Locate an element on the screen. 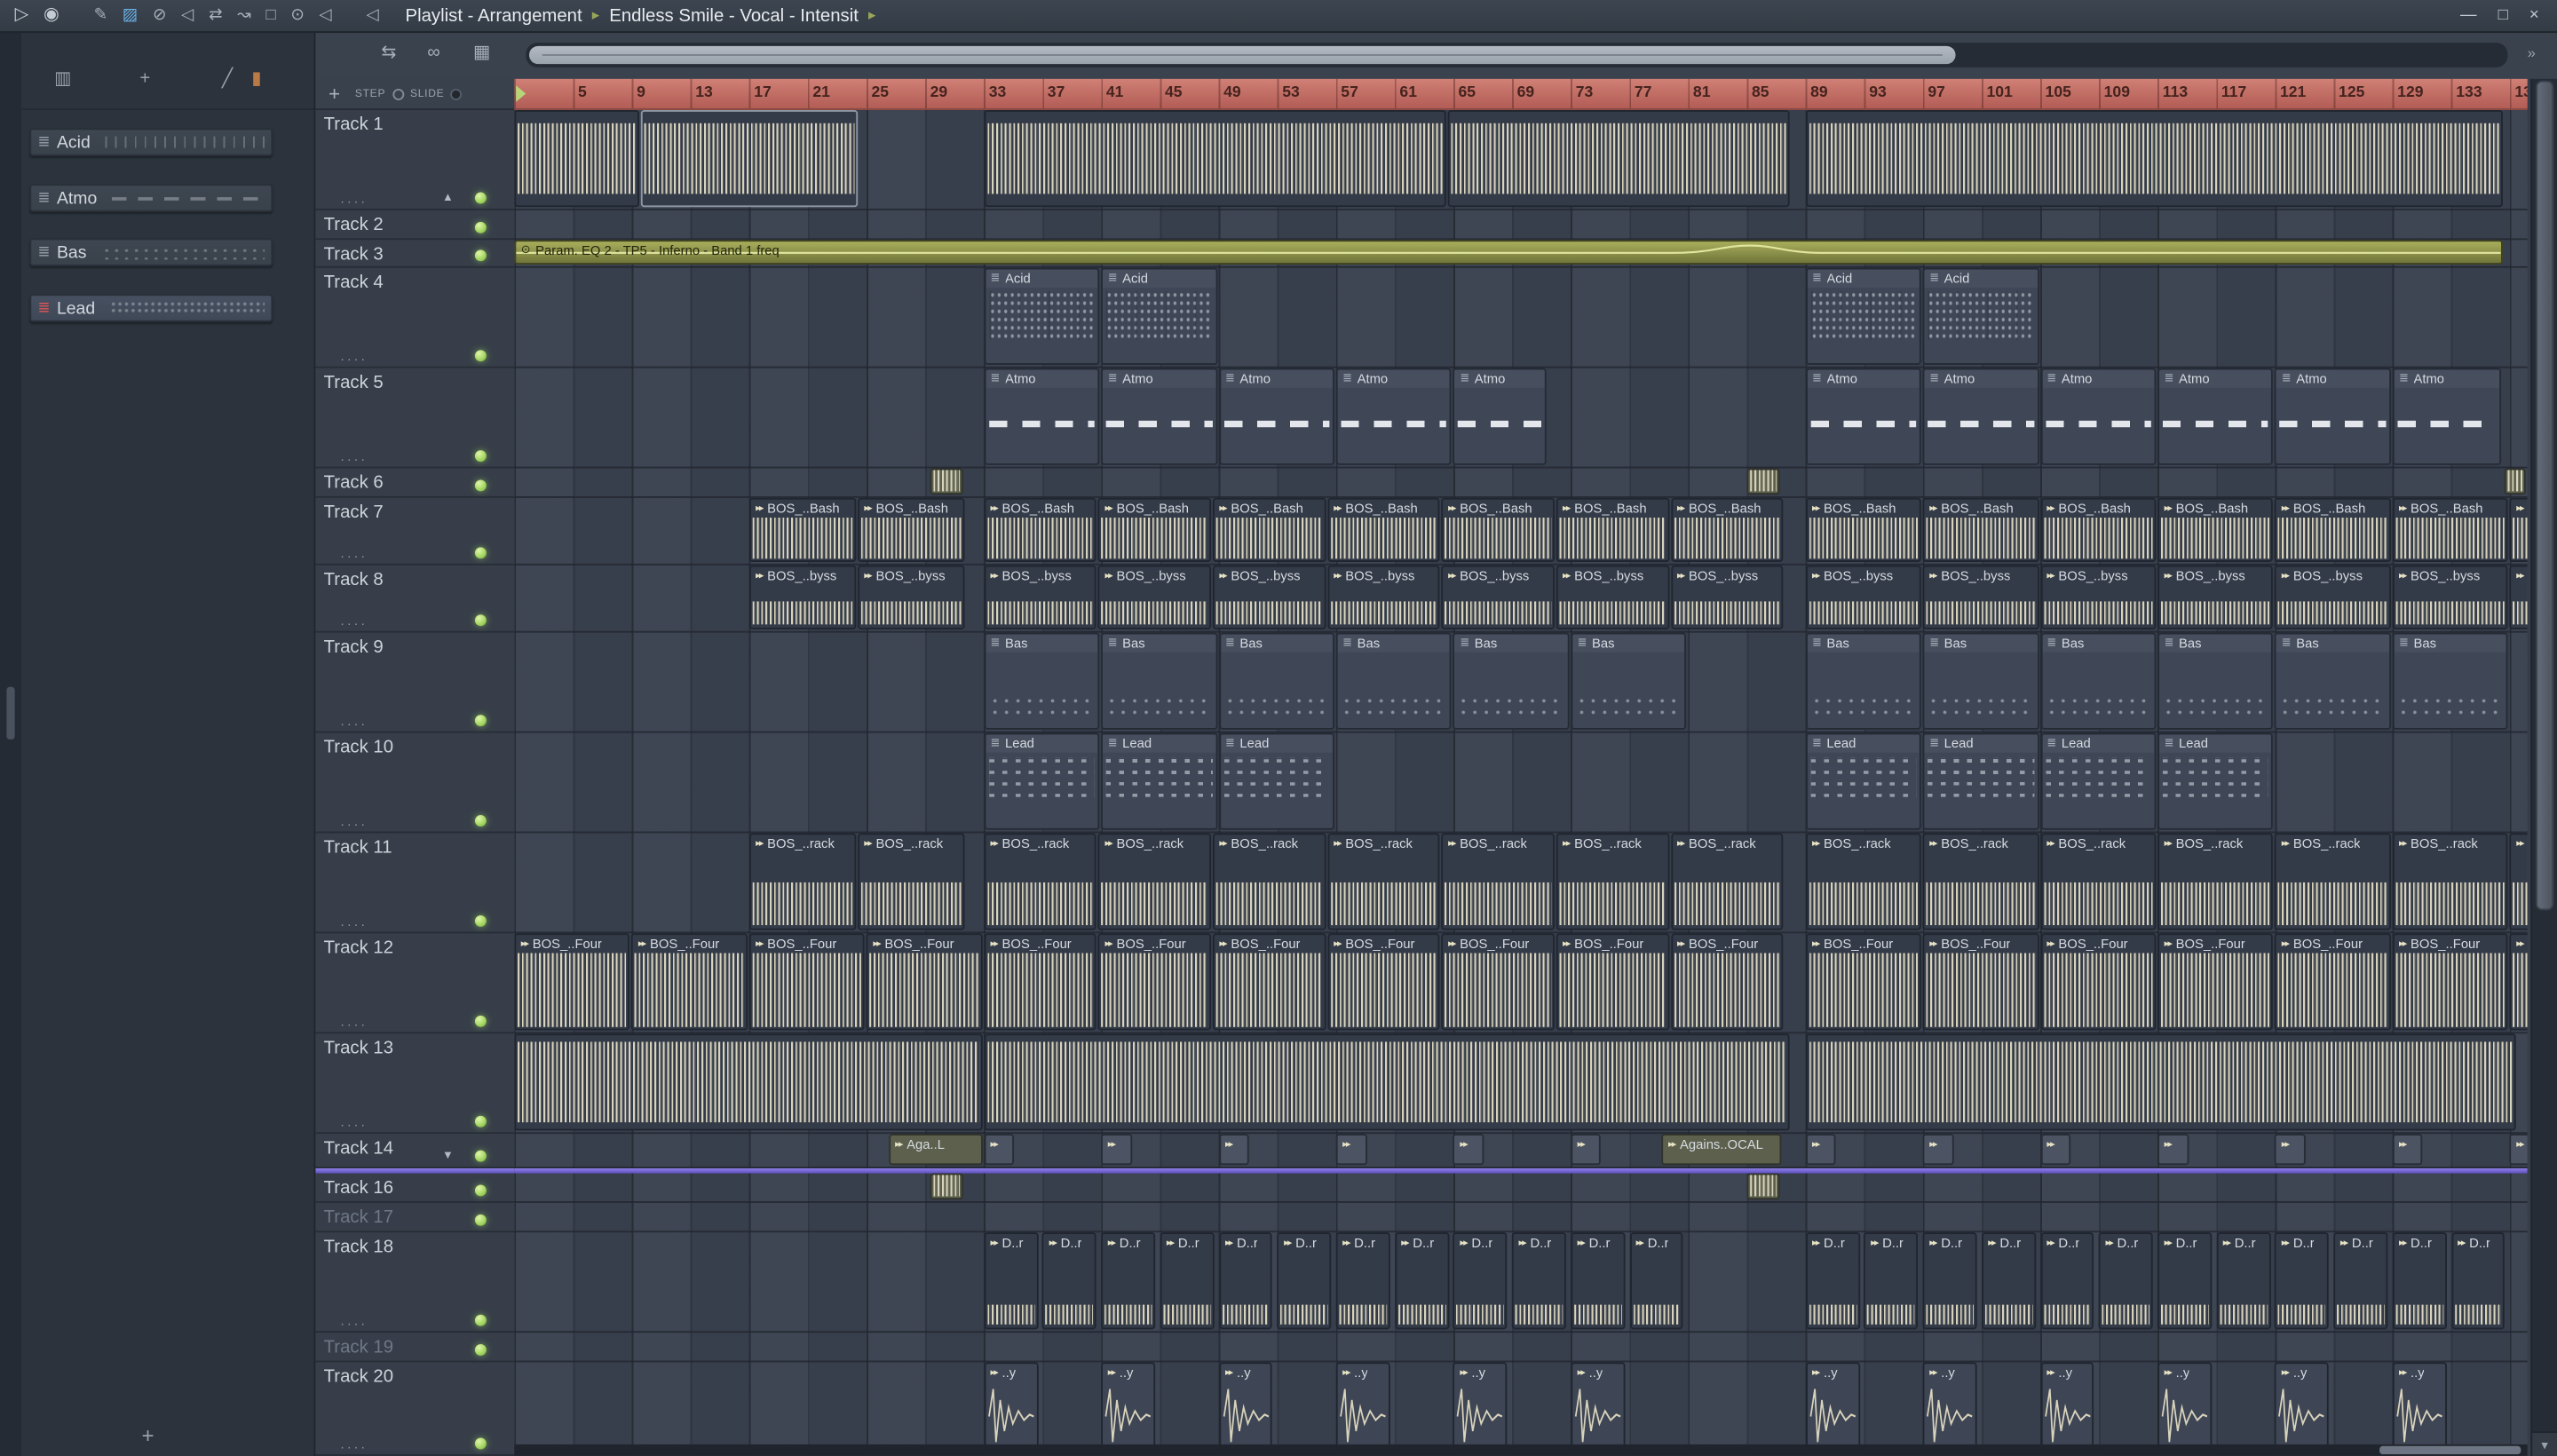 This screenshot has height=1456, width=2557. playback-tool-icon: ◁ is located at coordinates (187, 15).